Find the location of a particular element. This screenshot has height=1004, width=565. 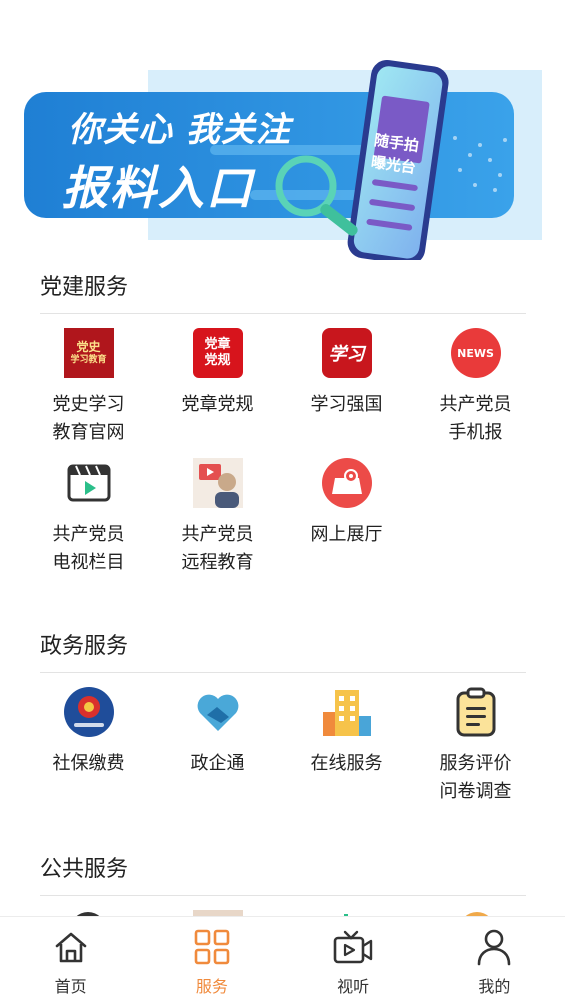

remote-education-icon is located at coordinates (218, 483).